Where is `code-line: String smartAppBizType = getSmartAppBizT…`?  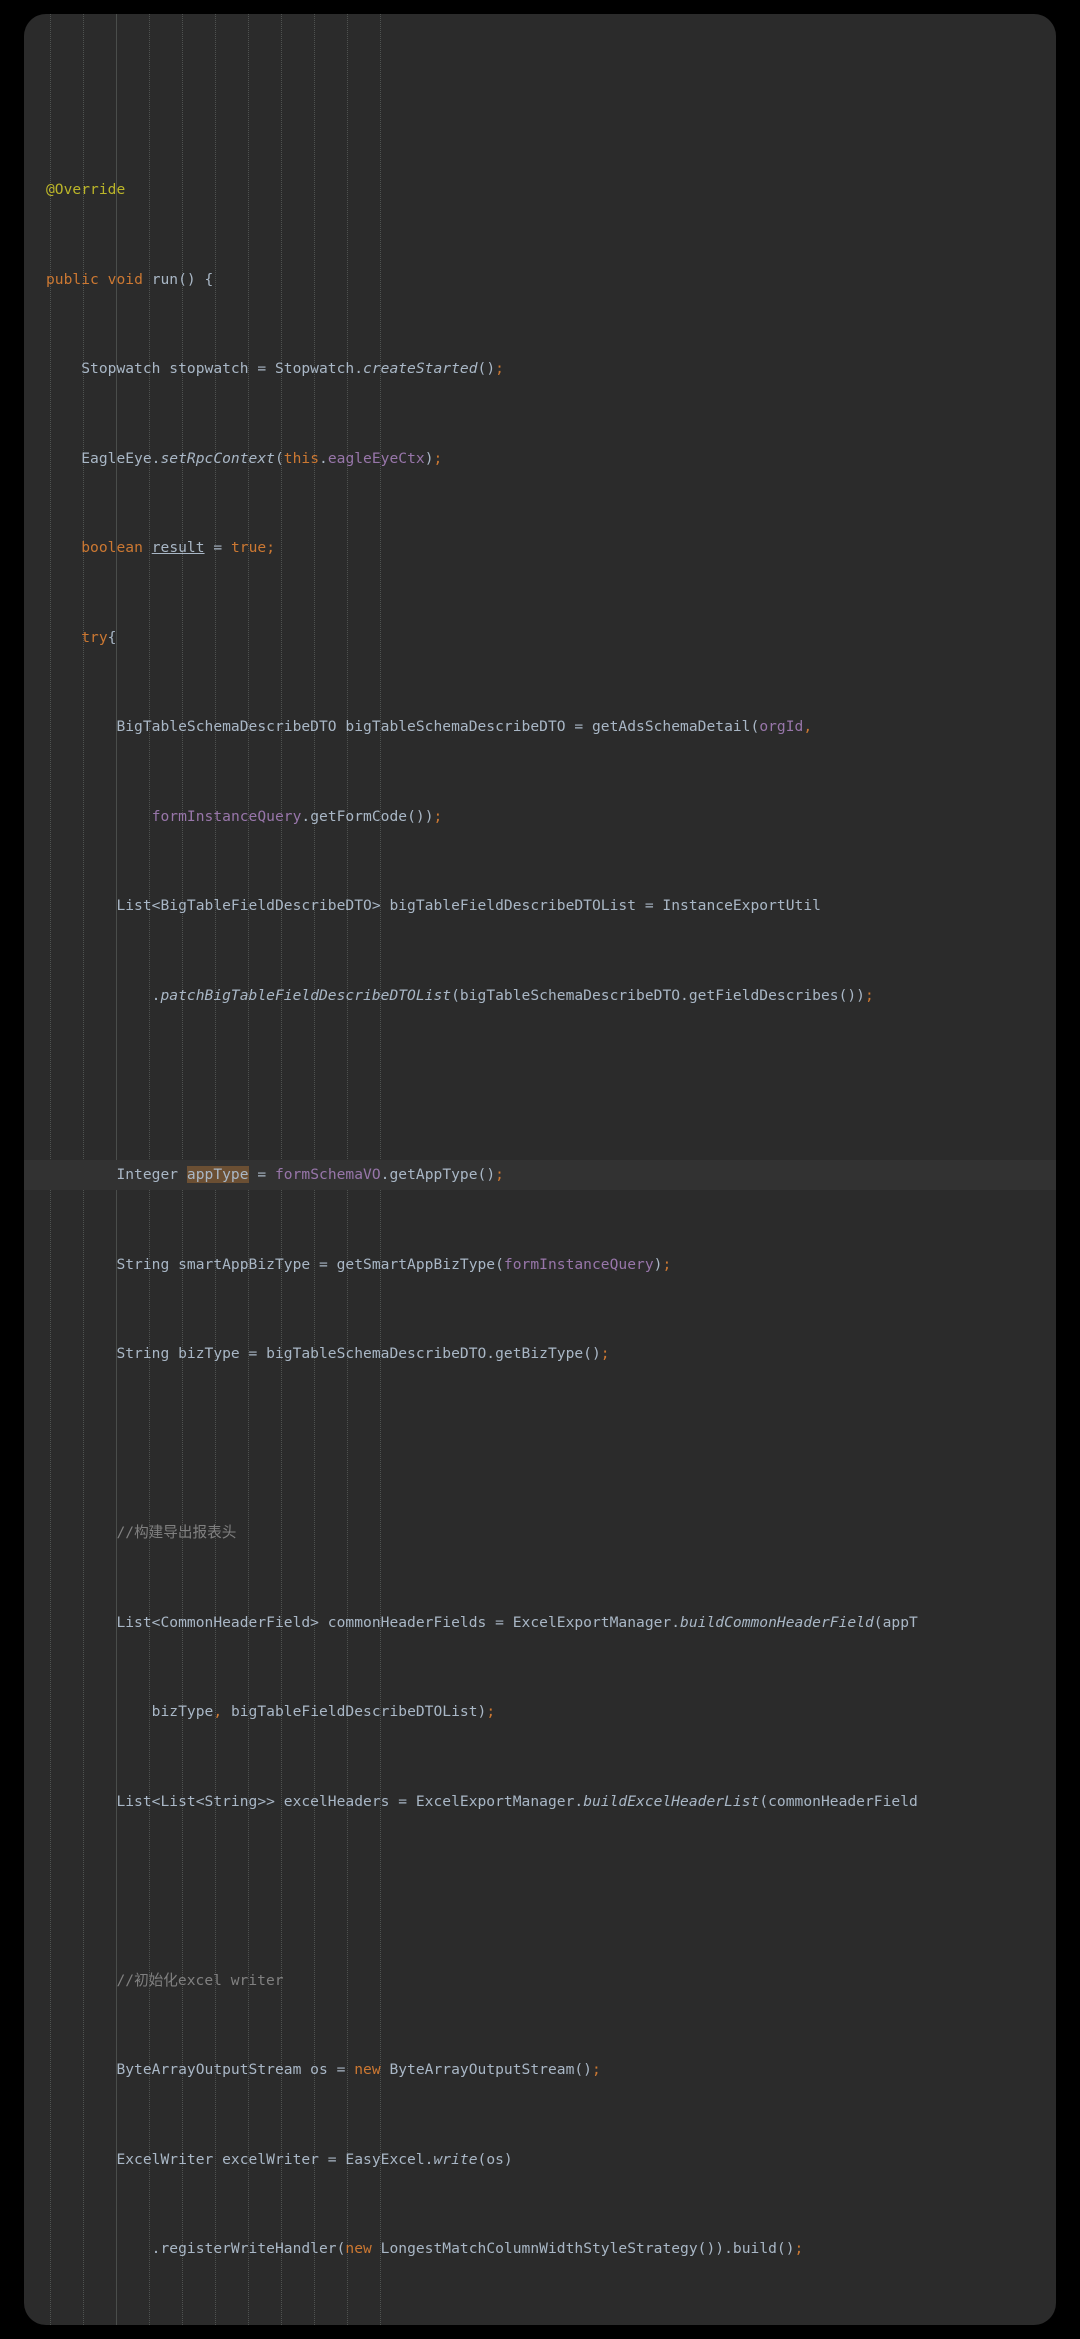 code-line: String smartAppBizType = getSmartAppBizT… is located at coordinates (359, 1264).